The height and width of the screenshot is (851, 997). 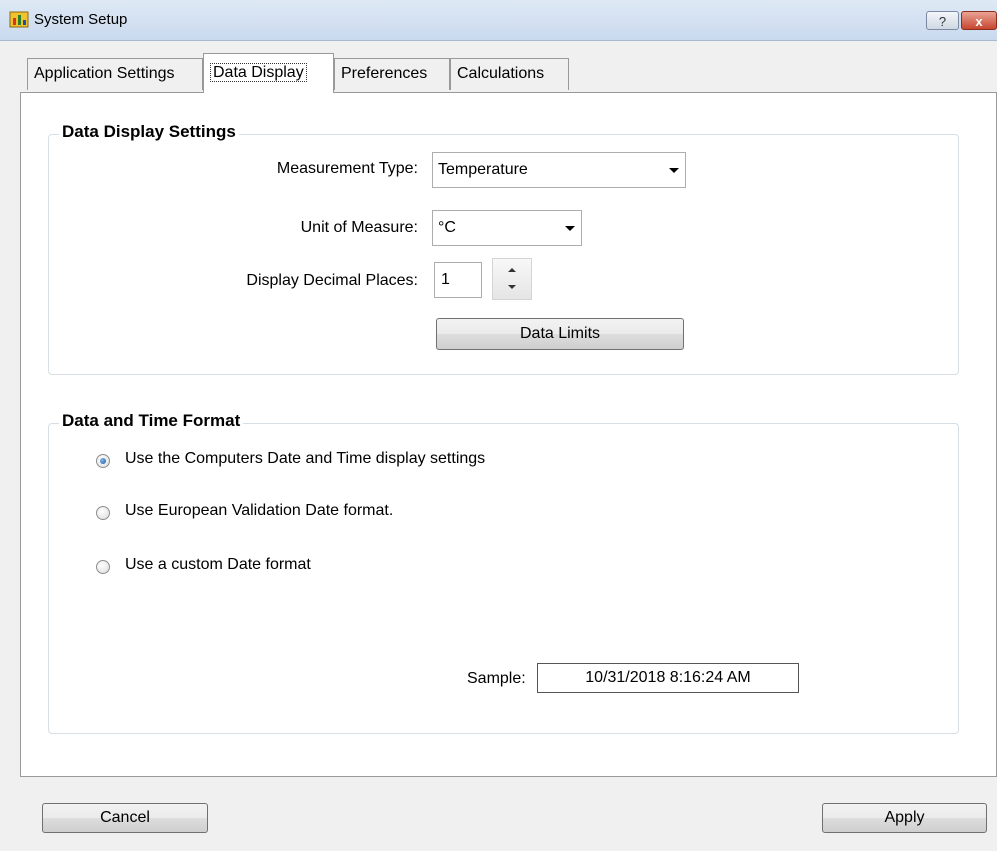 I want to click on app-icon, so click(x=19, y=19).